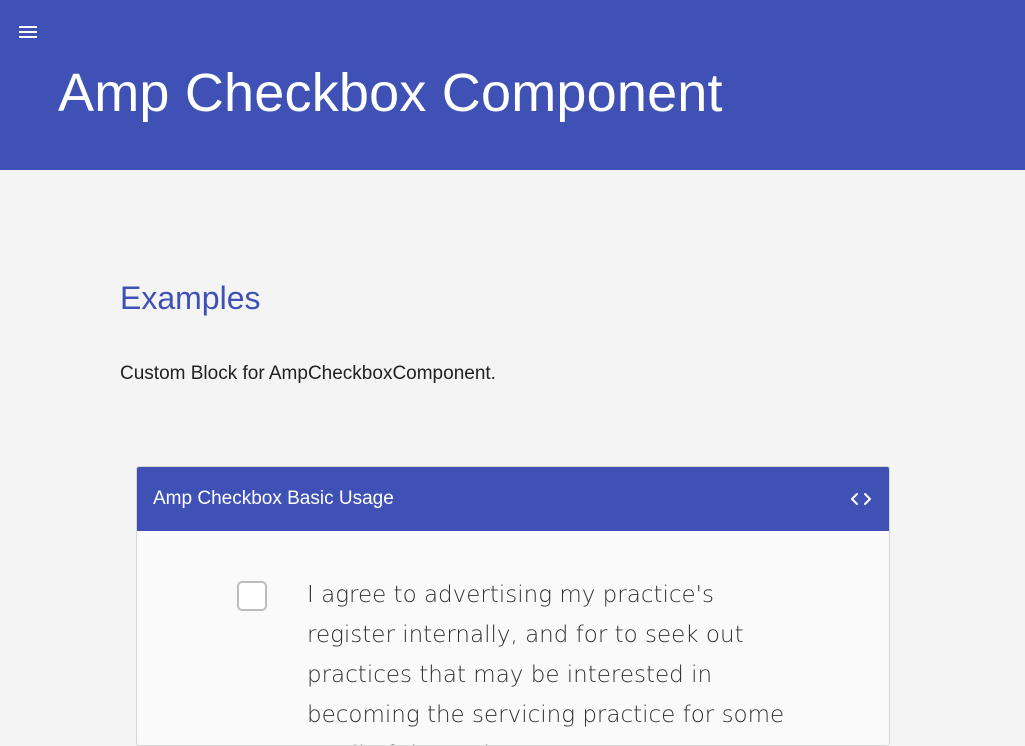 The width and height of the screenshot is (1025, 746). I want to click on agree-checkbox, so click(252, 596).